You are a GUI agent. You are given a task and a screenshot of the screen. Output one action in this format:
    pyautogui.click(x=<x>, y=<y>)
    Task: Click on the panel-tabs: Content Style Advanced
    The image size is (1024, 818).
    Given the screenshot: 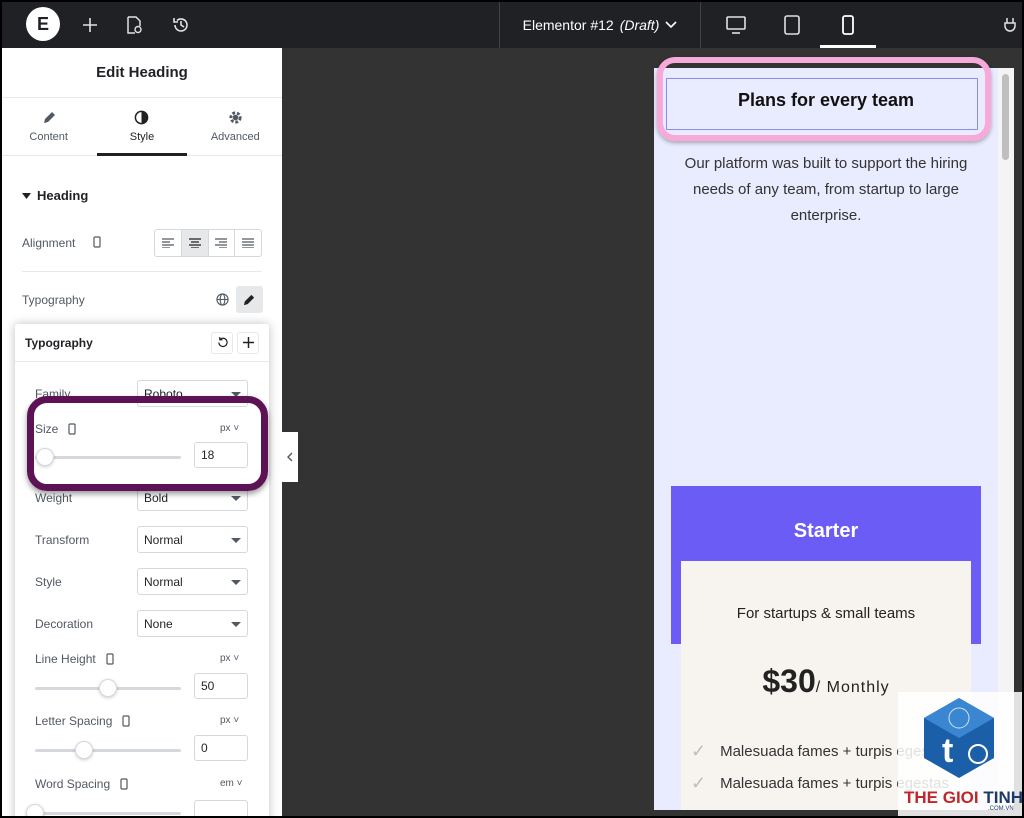 What is the action you would take?
    pyautogui.click(x=142, y=127)
    